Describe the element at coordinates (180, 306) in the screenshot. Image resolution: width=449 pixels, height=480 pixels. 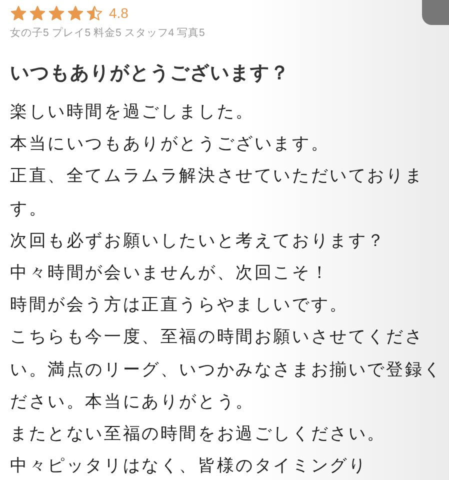
I see `review-text-line: 時間が会う方は正直うらやましいです。` at that location.